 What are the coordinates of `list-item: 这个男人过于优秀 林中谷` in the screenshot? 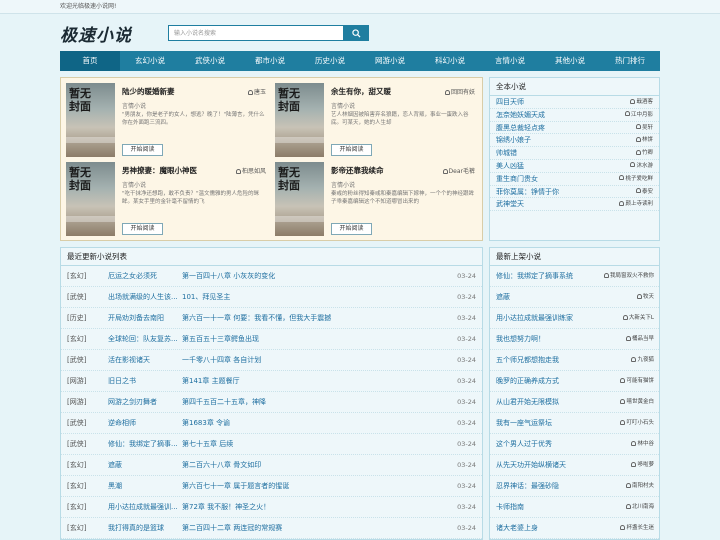 It's located at (574, 444).